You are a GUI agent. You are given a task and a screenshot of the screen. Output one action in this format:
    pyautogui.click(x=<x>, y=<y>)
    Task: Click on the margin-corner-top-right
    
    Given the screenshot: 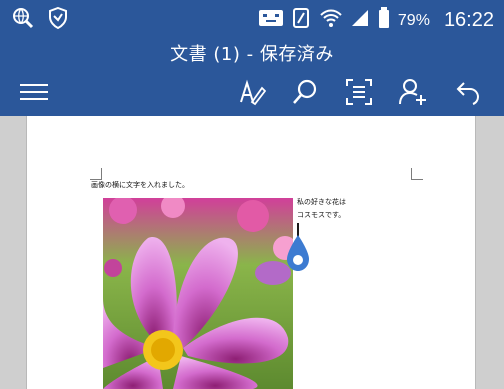 What is the action you would take?
    pyautogui.click(x=417, y=174)
    